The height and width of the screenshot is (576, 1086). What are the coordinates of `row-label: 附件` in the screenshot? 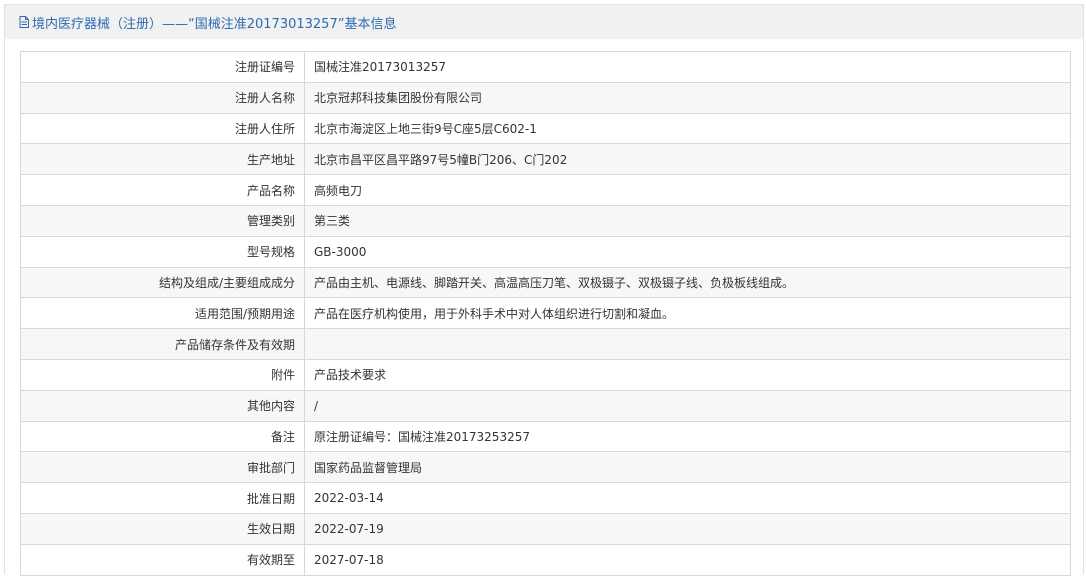 It's located at (162, 374).